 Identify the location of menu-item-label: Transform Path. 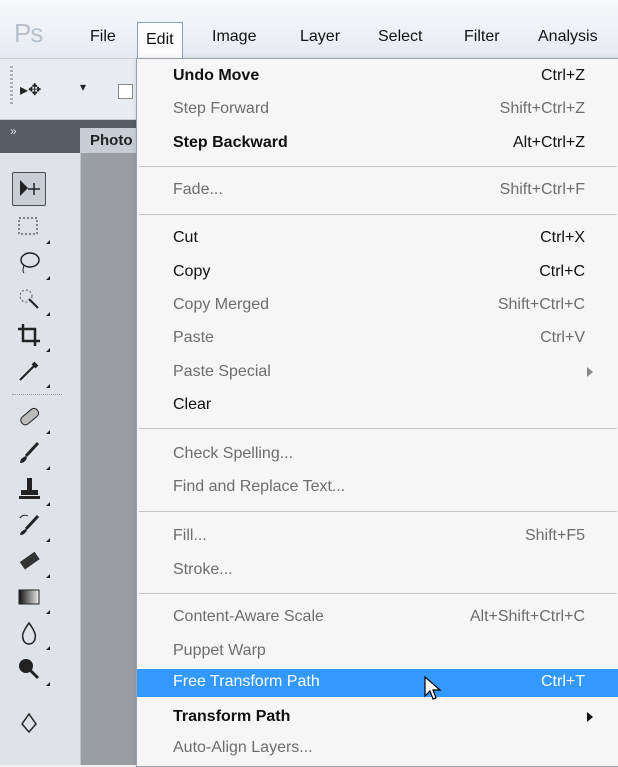
(232, 716).